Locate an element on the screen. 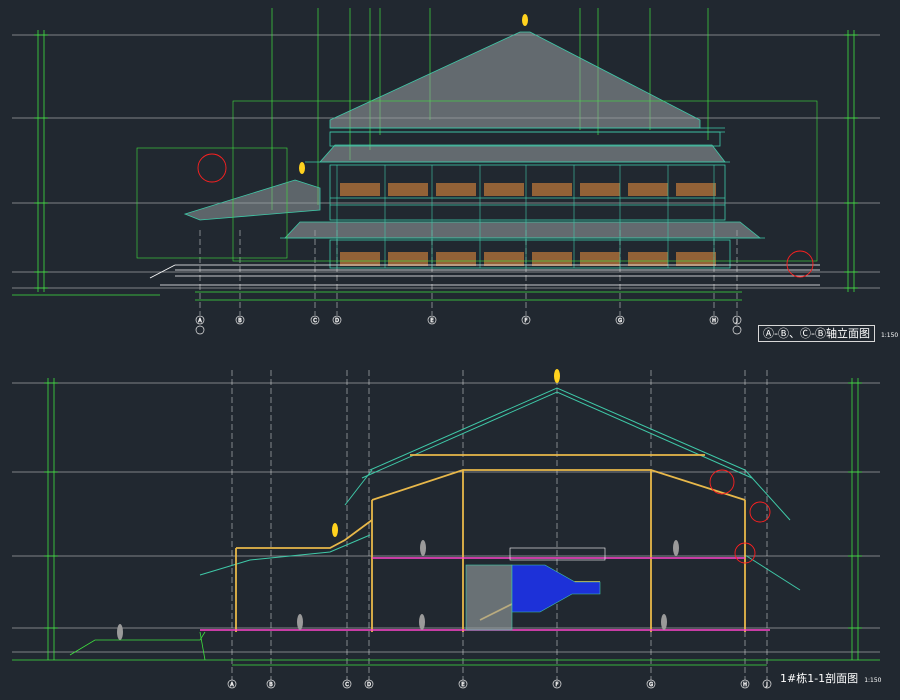 This screenshot has height=700, width=900. section-caption: 1#栋1-1剖面图 1:150 is located at coordinates (830, 678).